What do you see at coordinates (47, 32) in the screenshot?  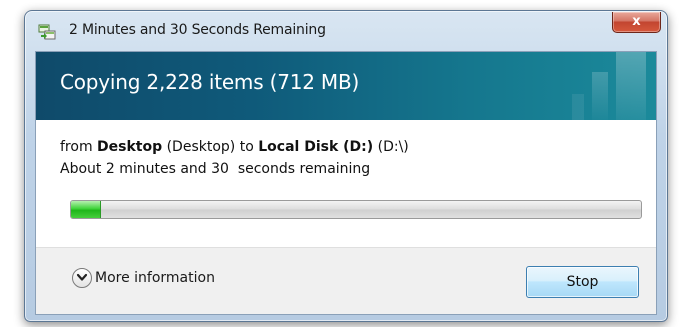 I see `copy-files-icon` at bounding box center [47, 32].